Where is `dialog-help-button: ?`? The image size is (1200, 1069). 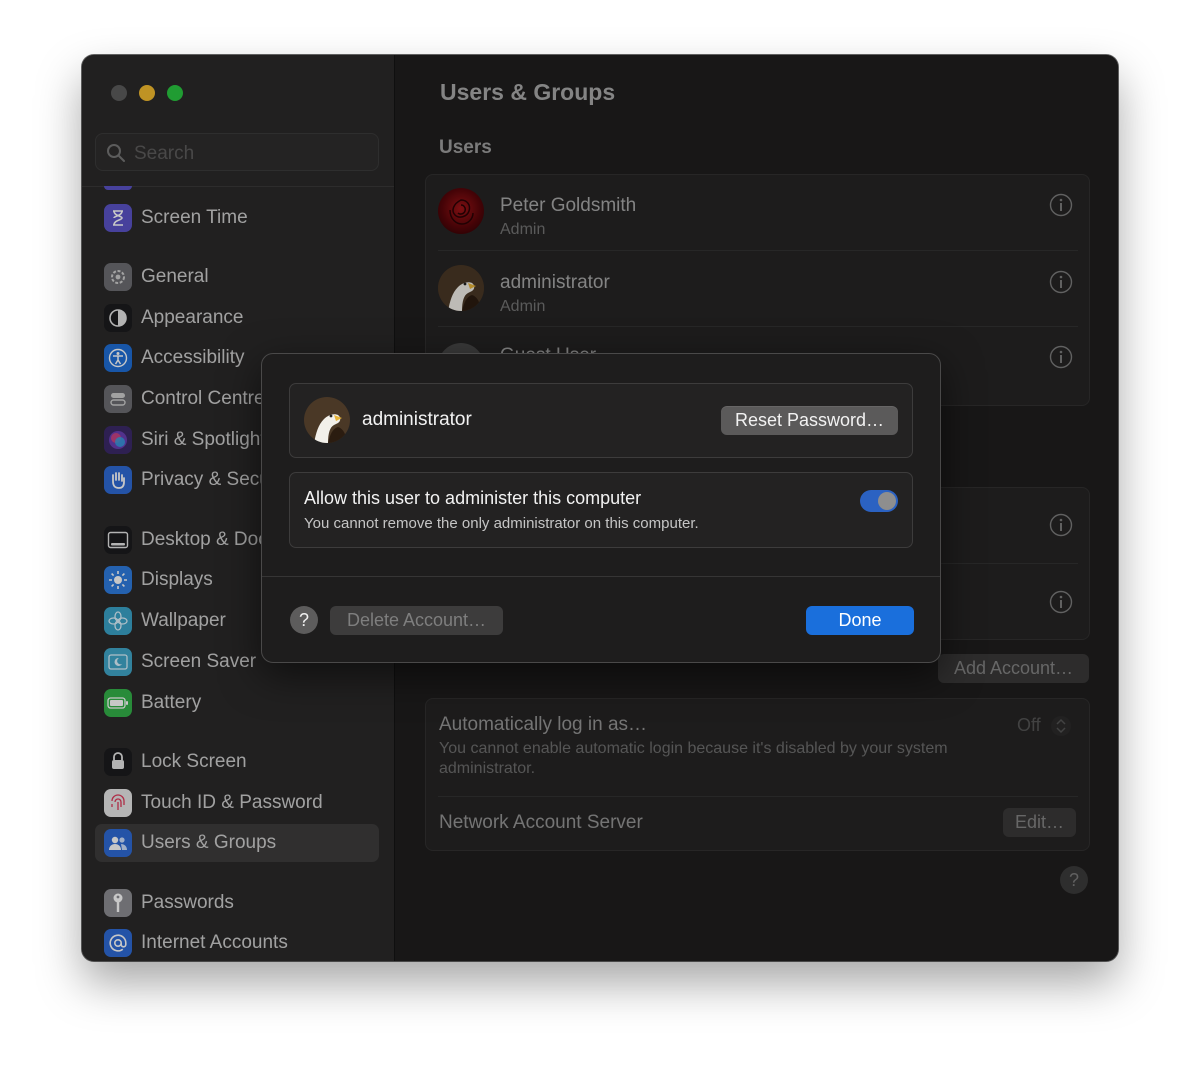
dialog-help-button: ? is located at coordinates (304, 620).